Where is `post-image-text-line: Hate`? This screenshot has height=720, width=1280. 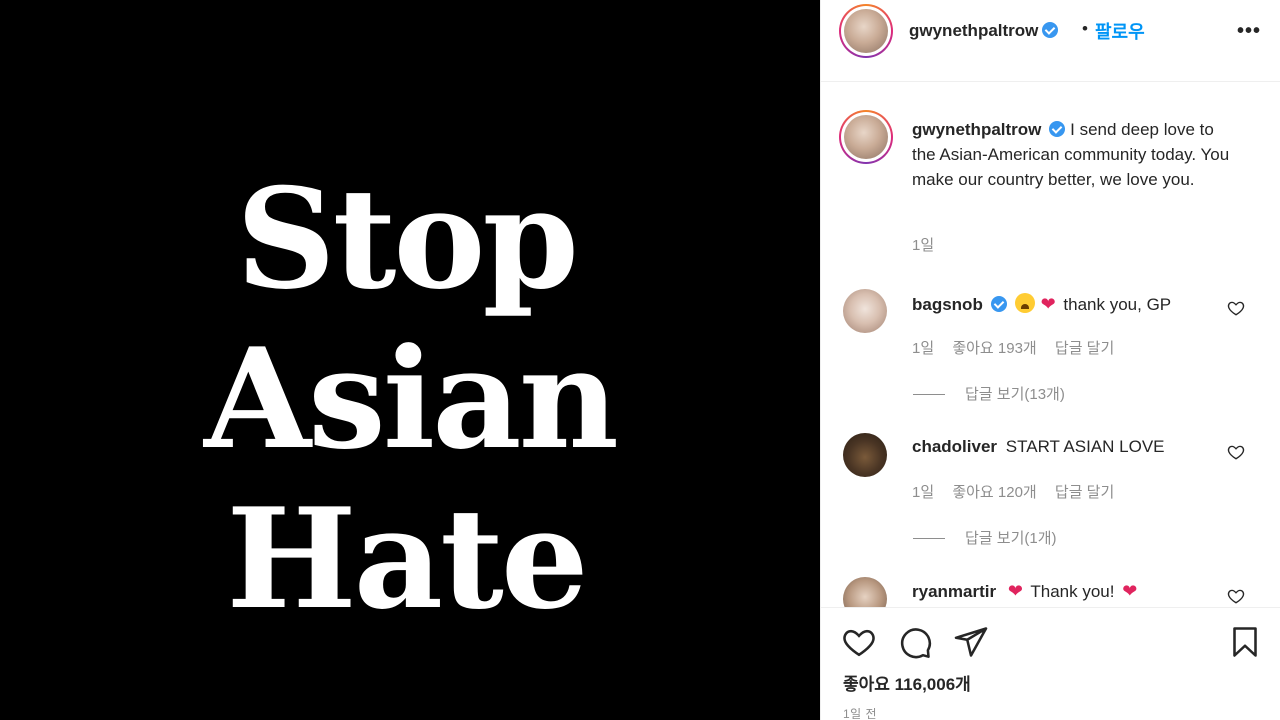
post-image-text-line: Hate is located at coordinates (407, 558).